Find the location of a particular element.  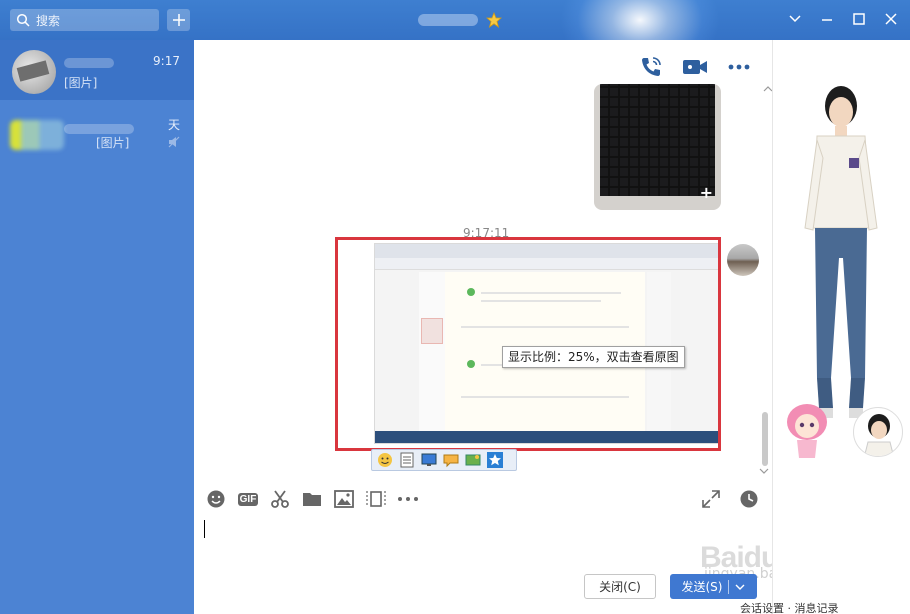

notepad-icon is located at coordinates (407, 460).